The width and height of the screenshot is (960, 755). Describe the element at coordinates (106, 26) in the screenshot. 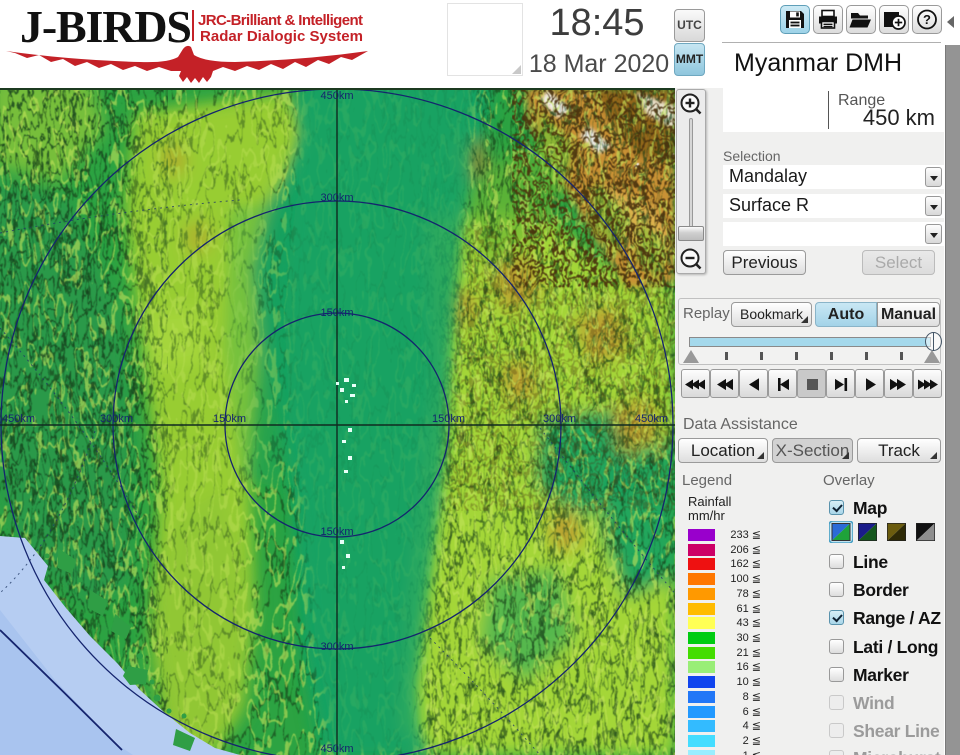

I see `svg-text: J-BIRDS` at that location.